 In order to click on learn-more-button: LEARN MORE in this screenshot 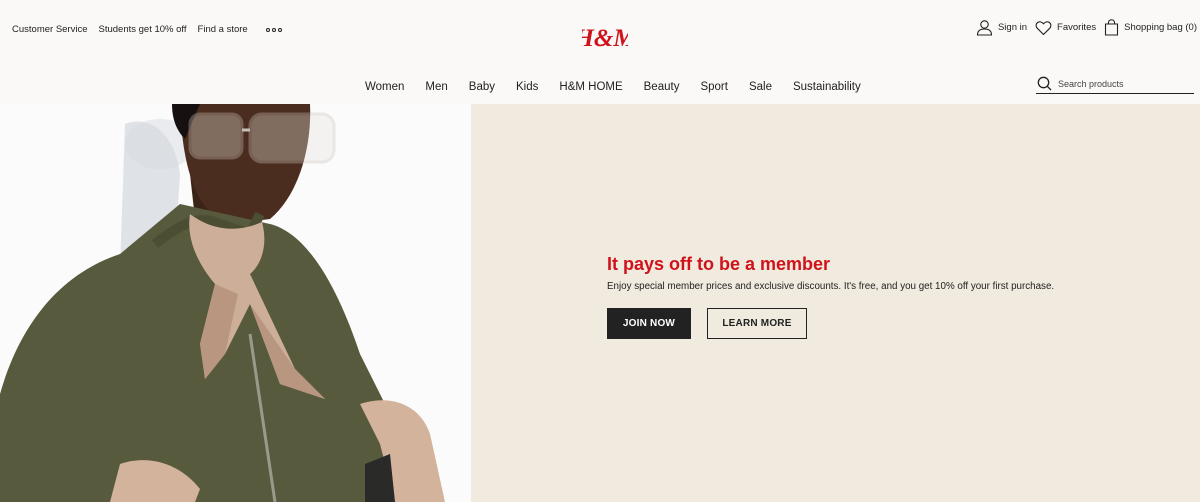, I will do `click(757, 323)`.